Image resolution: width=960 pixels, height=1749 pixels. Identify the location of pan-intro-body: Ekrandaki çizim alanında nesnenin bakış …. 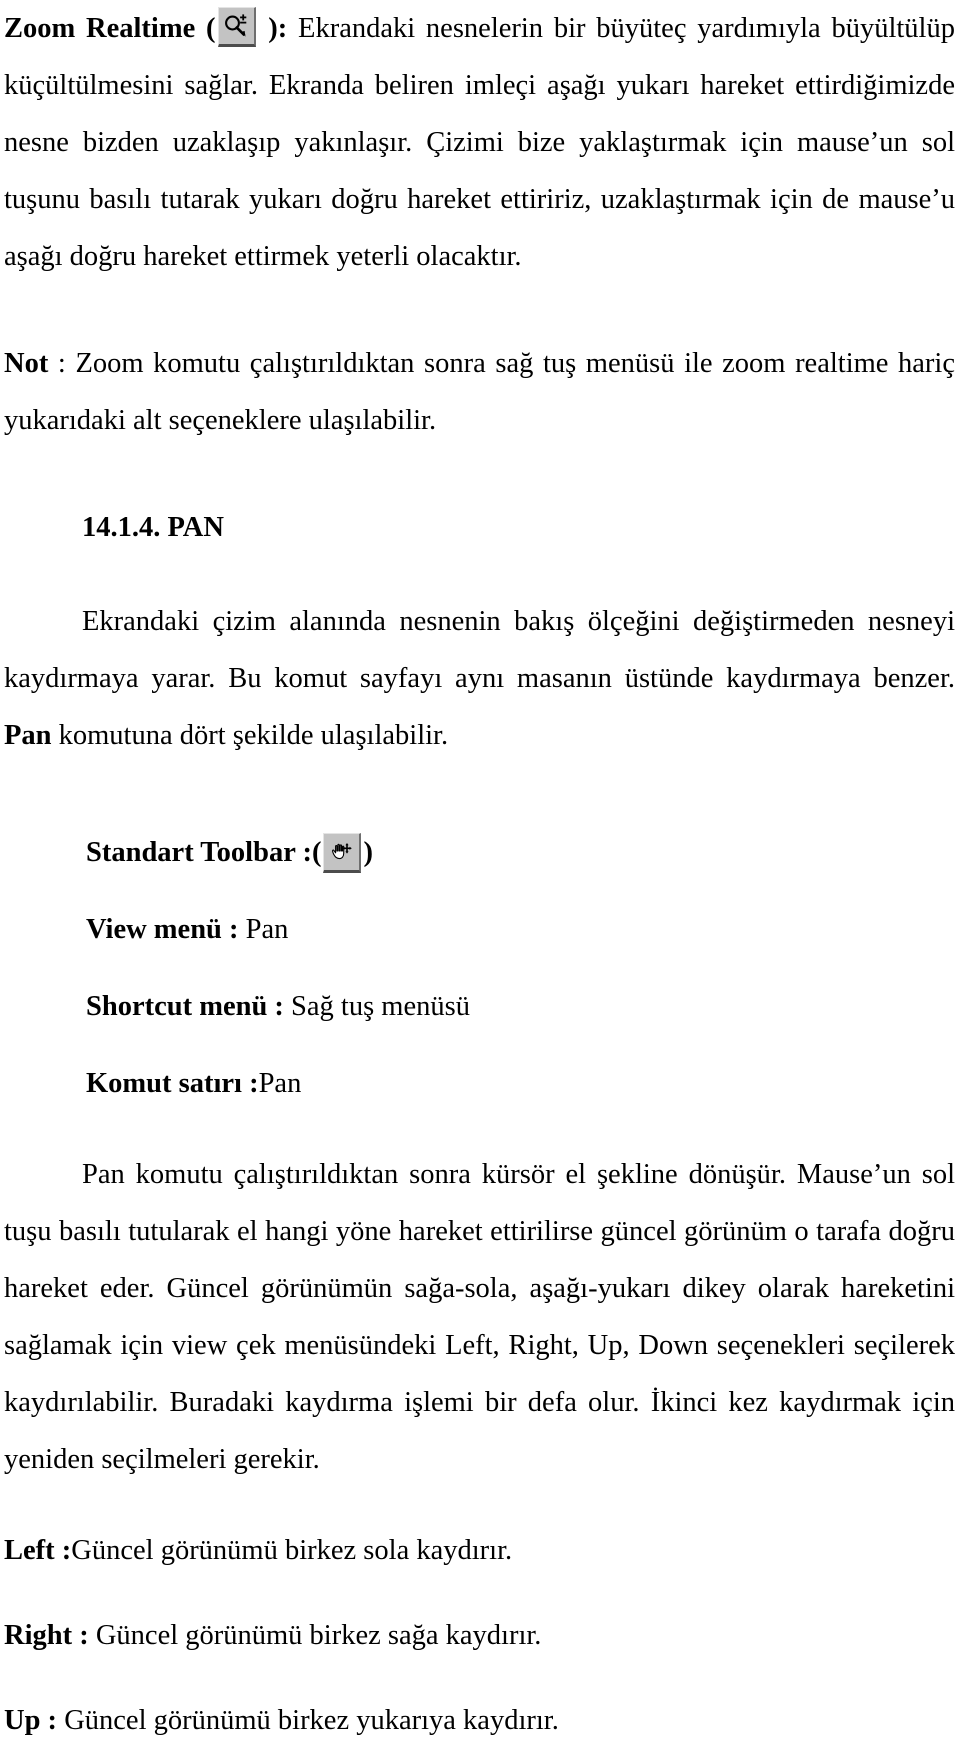
(479, 650).